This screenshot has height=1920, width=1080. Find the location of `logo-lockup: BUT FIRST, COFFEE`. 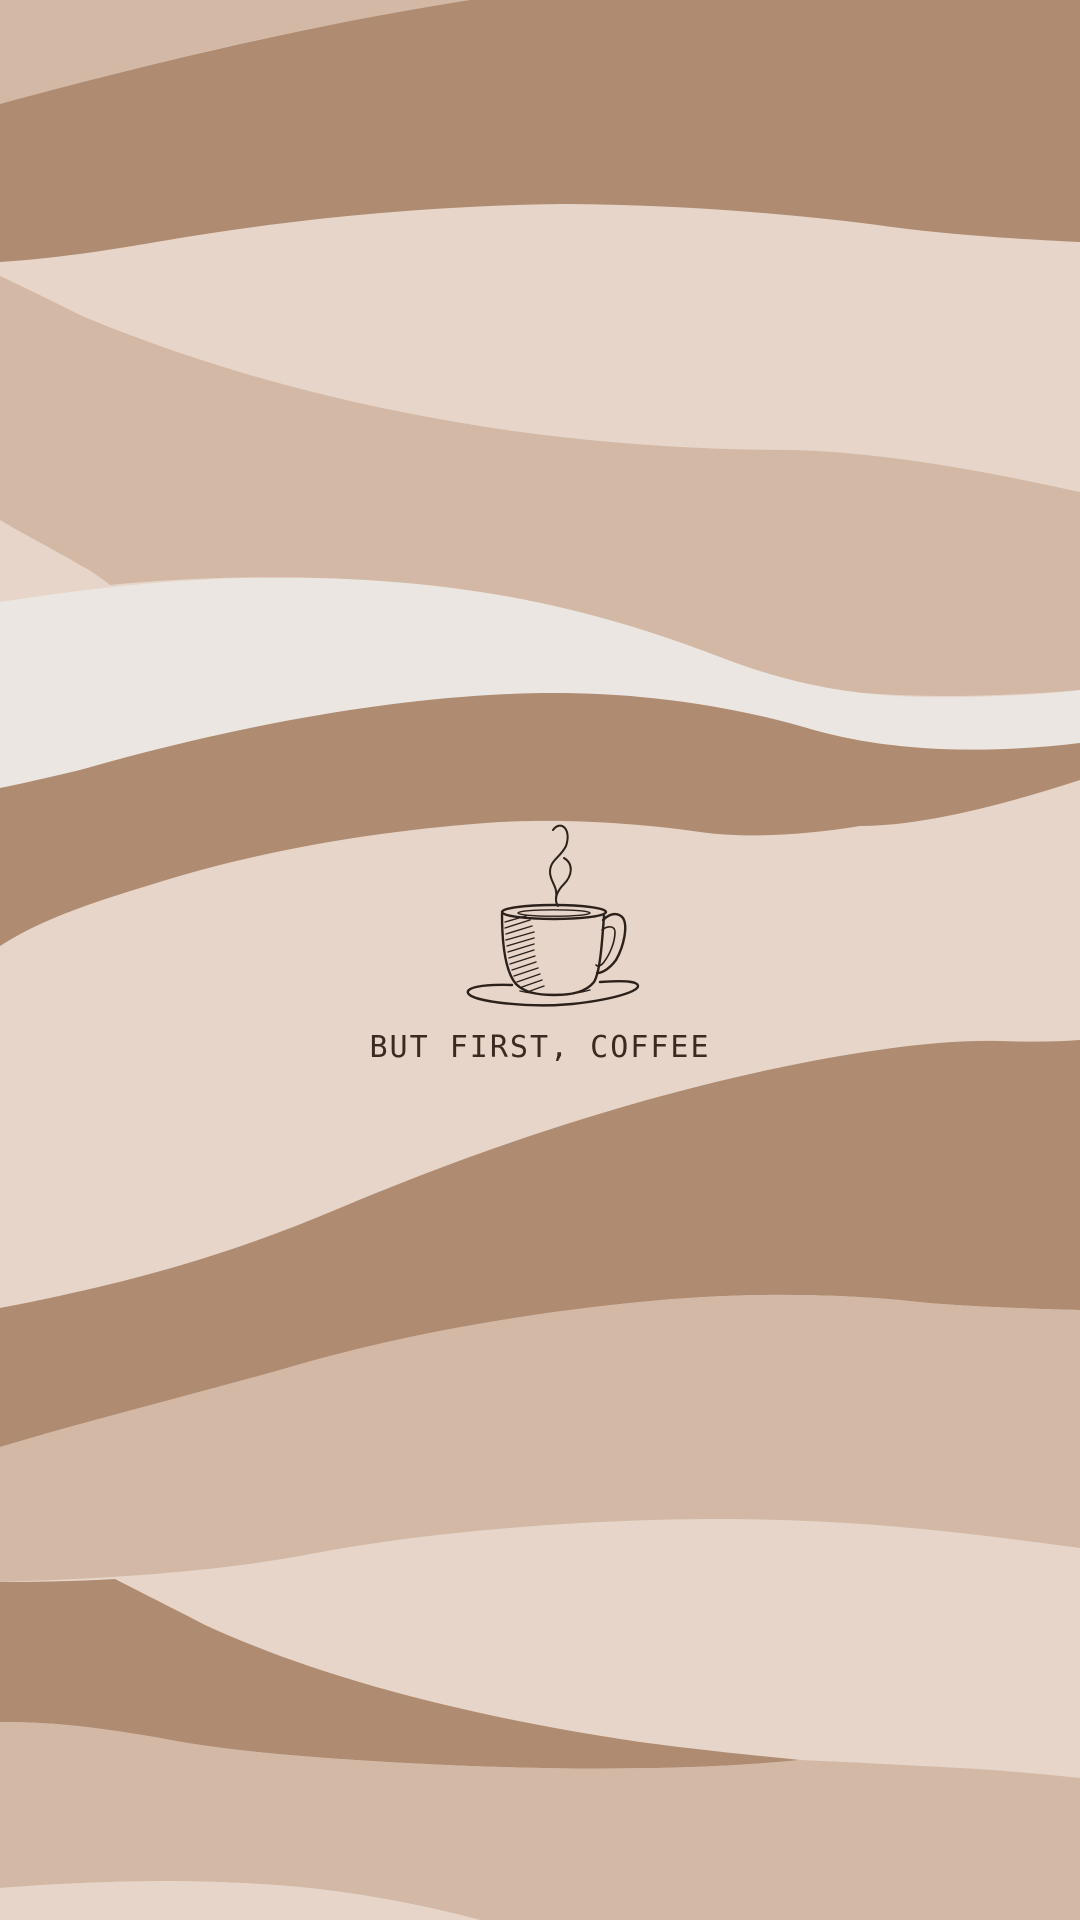

logo-lockup: BUT FIRST, COFFEE is located at coordinates (540, 945).